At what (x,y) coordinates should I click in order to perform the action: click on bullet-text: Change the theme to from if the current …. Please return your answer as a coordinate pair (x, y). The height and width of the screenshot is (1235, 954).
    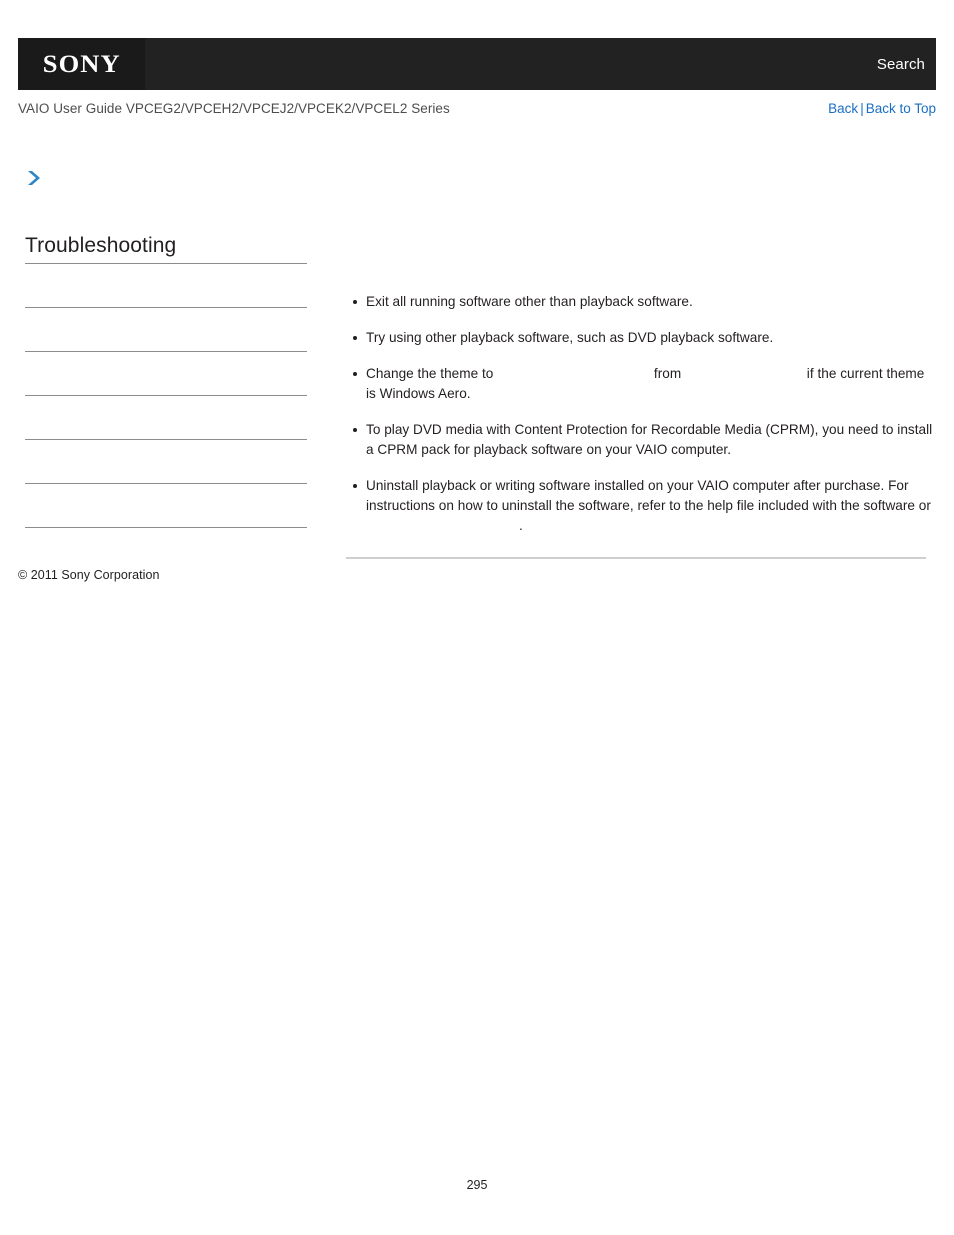
    Looking at the image, I should click on (645, 383).